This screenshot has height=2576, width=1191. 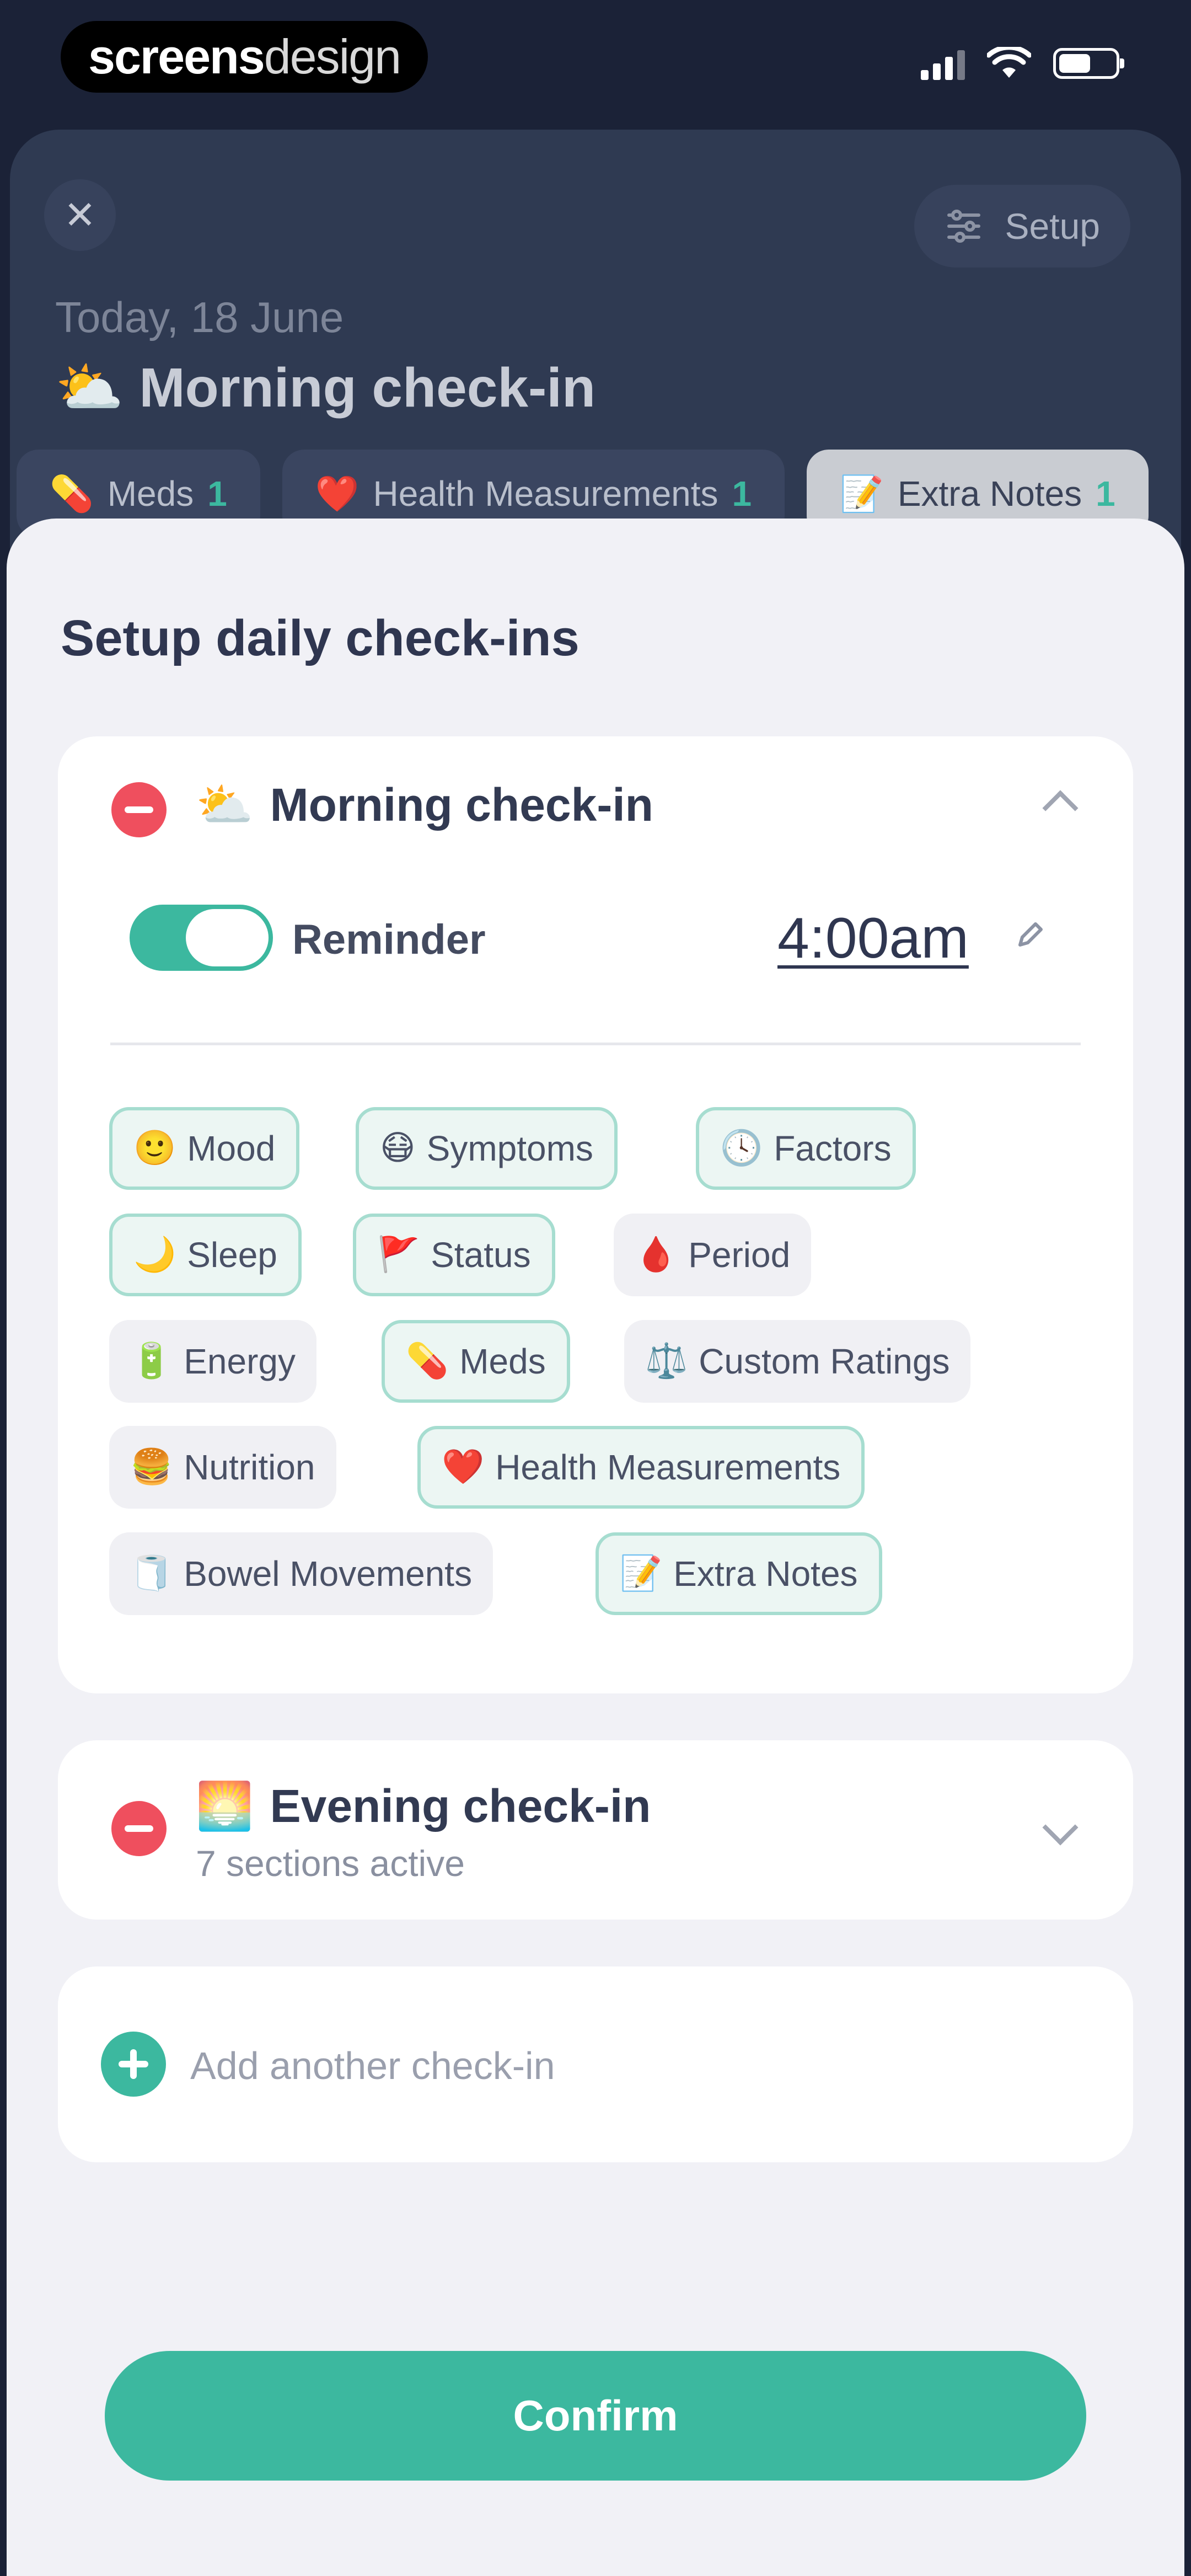 What do you see at coordinates (139, 1828) in the screenshot?
I see `remove-evening-button` at bounding box center [139, 1828].